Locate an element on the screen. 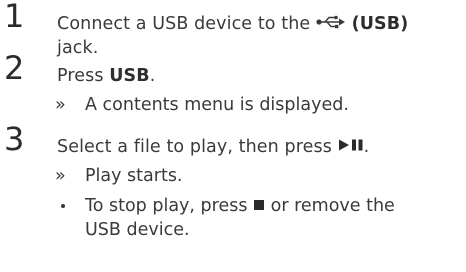 This screenshot has height=272, width=466. step-3-note-suffix: or remove the is located at coordinates (332, 206).